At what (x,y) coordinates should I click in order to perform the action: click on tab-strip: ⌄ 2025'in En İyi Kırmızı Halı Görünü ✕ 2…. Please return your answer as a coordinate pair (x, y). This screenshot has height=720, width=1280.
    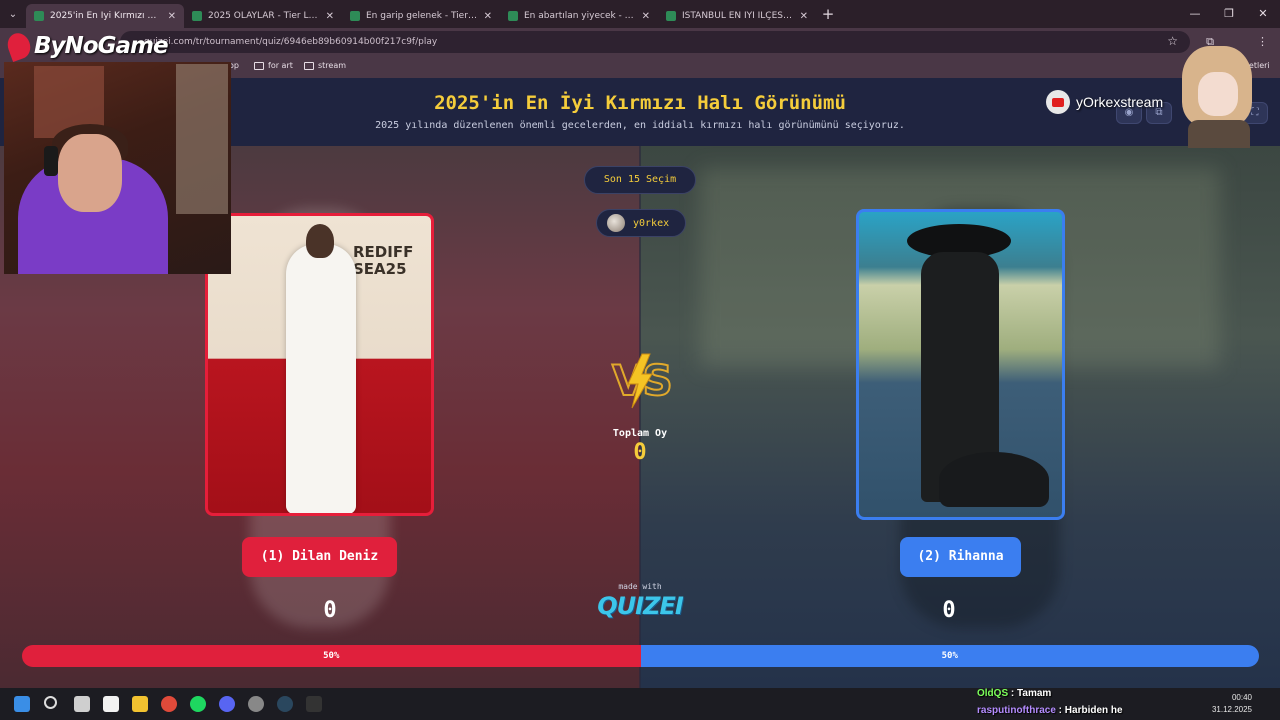
    Looking at the image, I should click on (640, 14).